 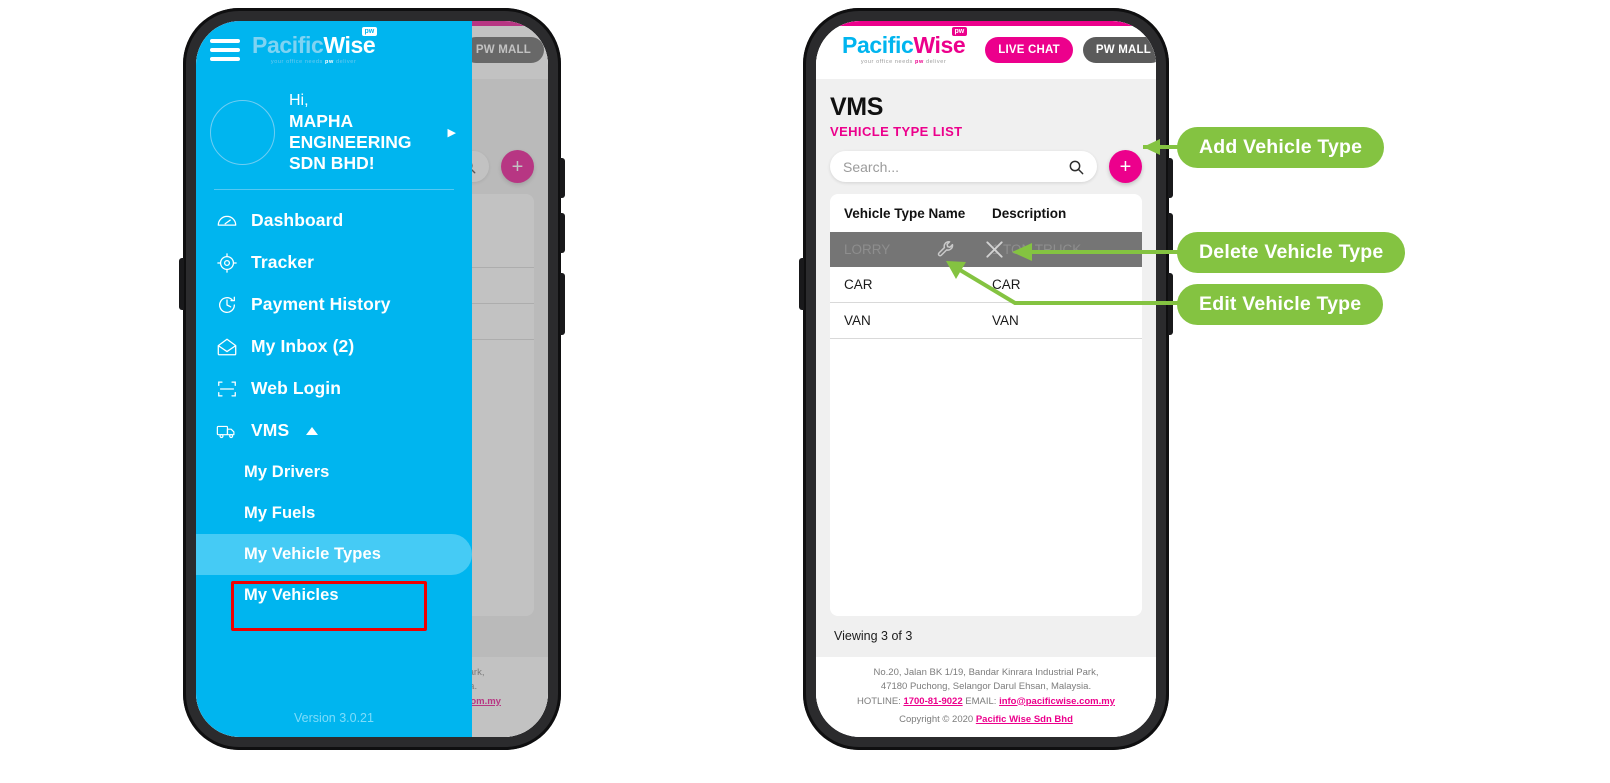 What do you see at coordinates (1006, 284) in the screenshot?
I see `cell-description: CAR` at bounding box center [1006, 284].